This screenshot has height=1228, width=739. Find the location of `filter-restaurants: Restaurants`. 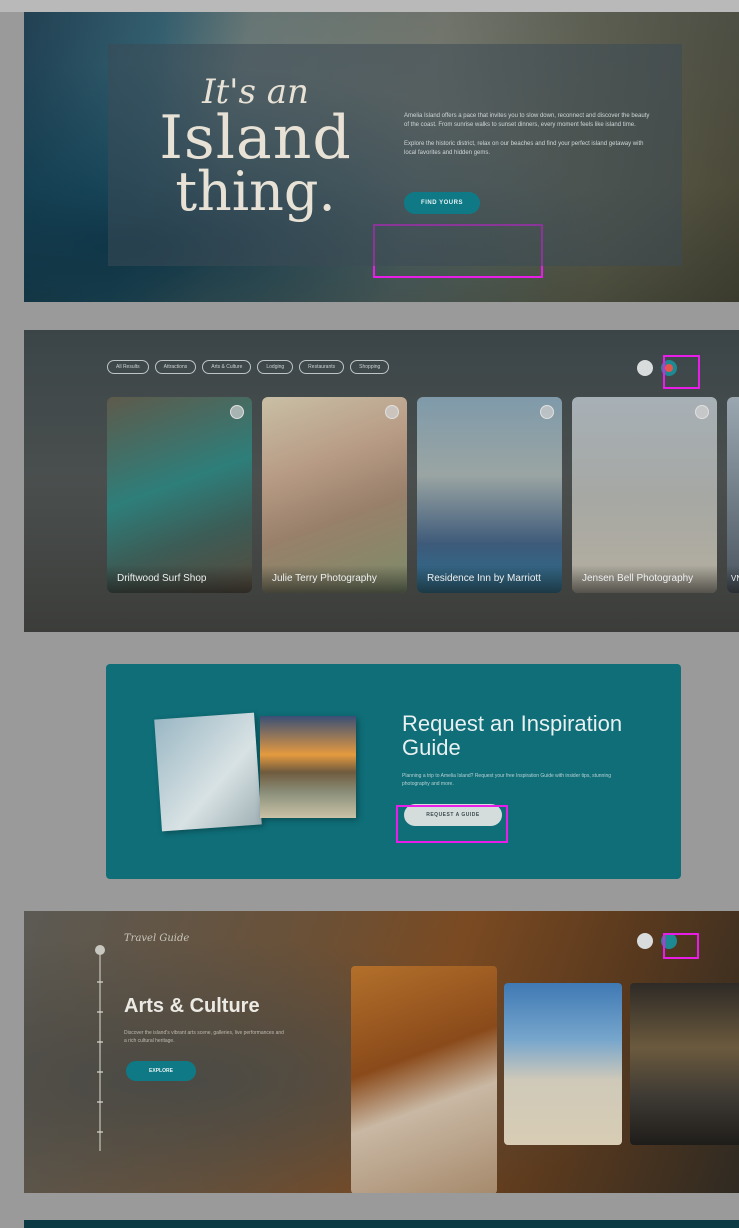

filter-restaurants: Restaurants is located at coordinates (322, 367).